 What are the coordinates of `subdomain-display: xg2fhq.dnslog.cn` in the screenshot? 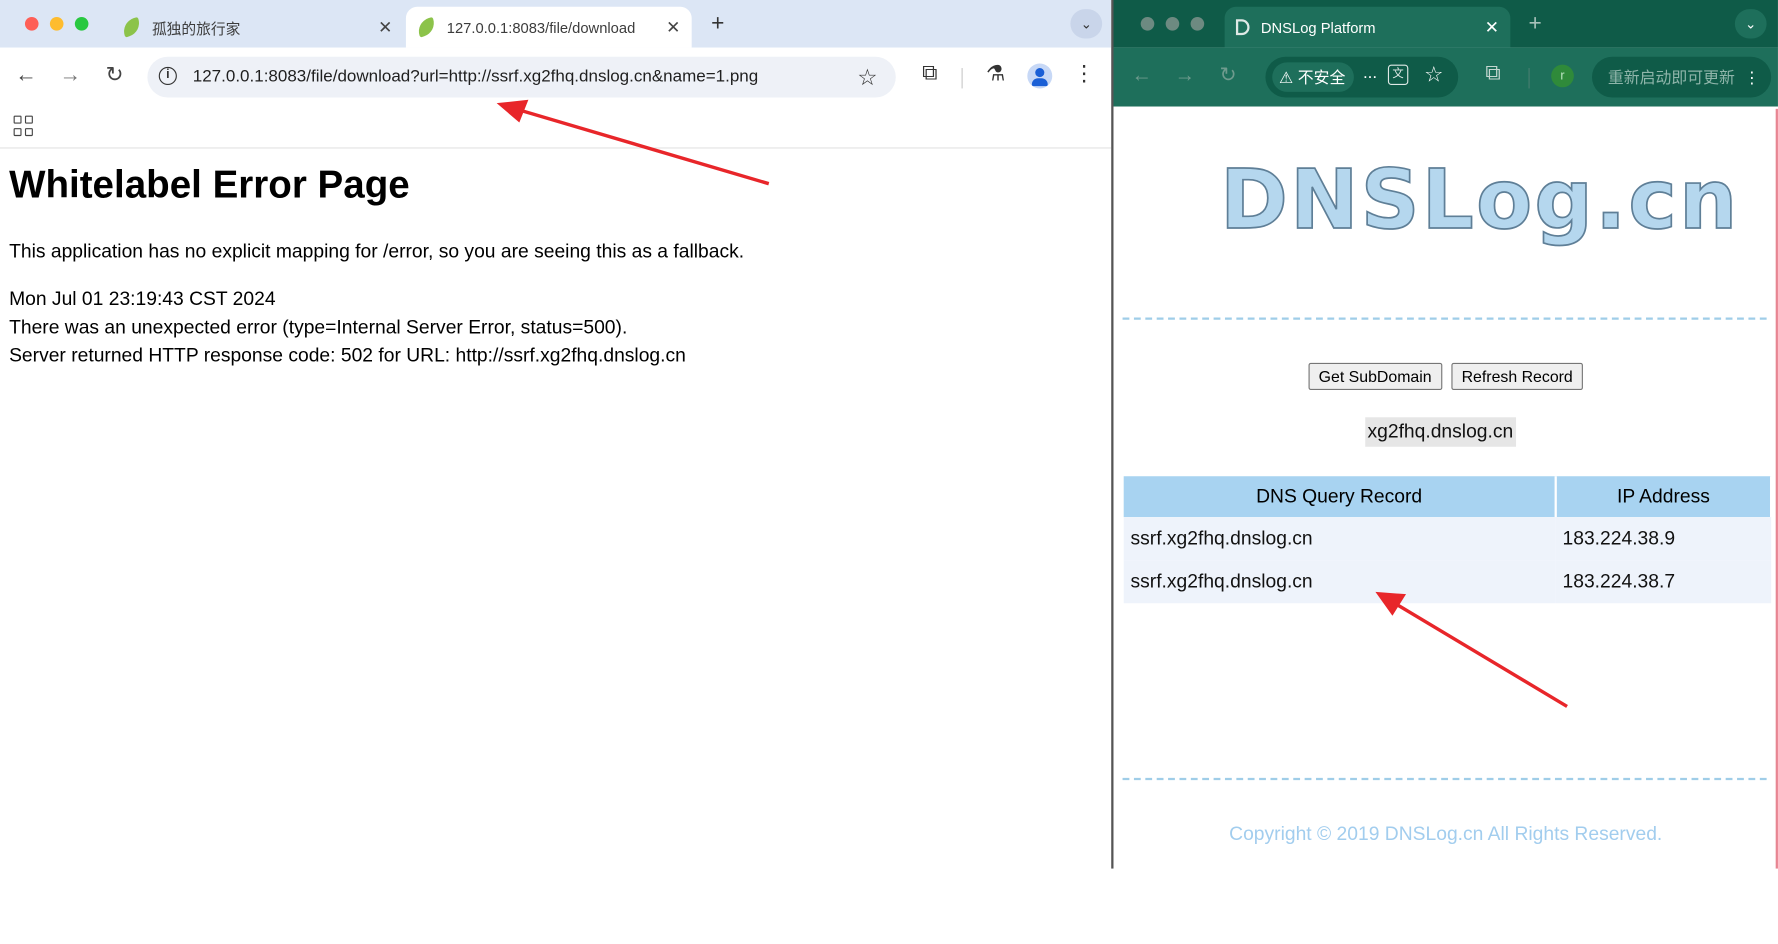 It's located at (1440, 432).